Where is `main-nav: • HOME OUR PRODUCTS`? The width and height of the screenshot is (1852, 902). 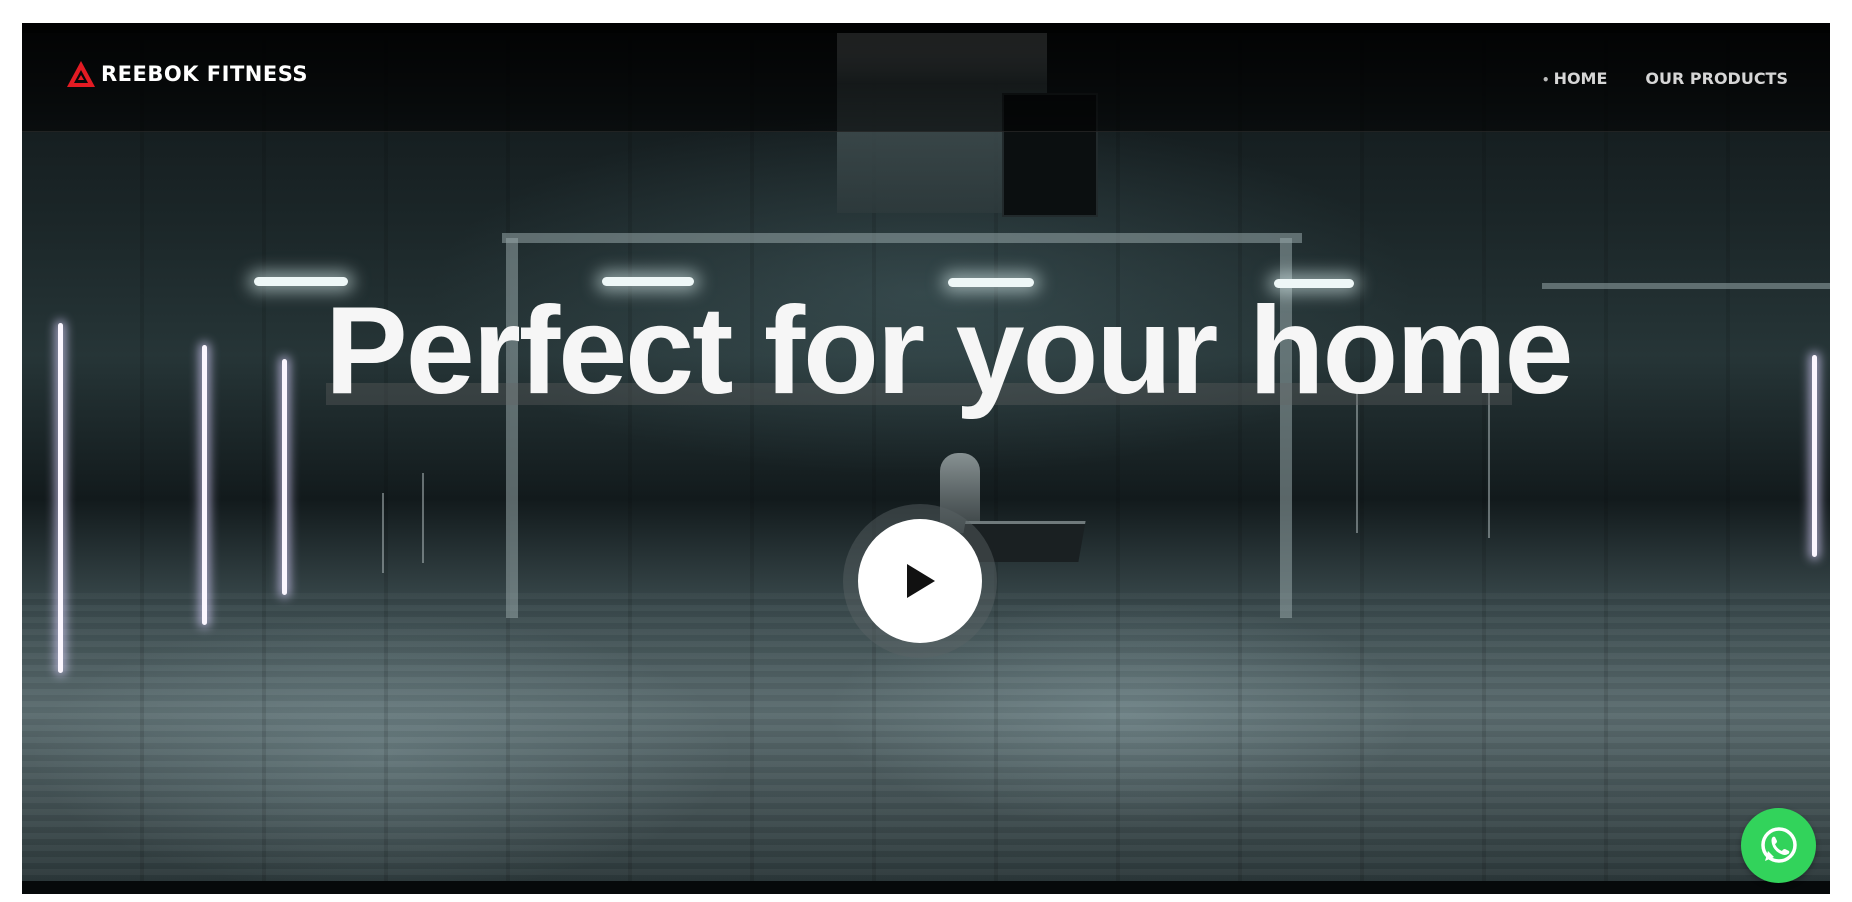
main-nav: • HOME OUR PRODUCTS is located at coordinates (1646, 78).